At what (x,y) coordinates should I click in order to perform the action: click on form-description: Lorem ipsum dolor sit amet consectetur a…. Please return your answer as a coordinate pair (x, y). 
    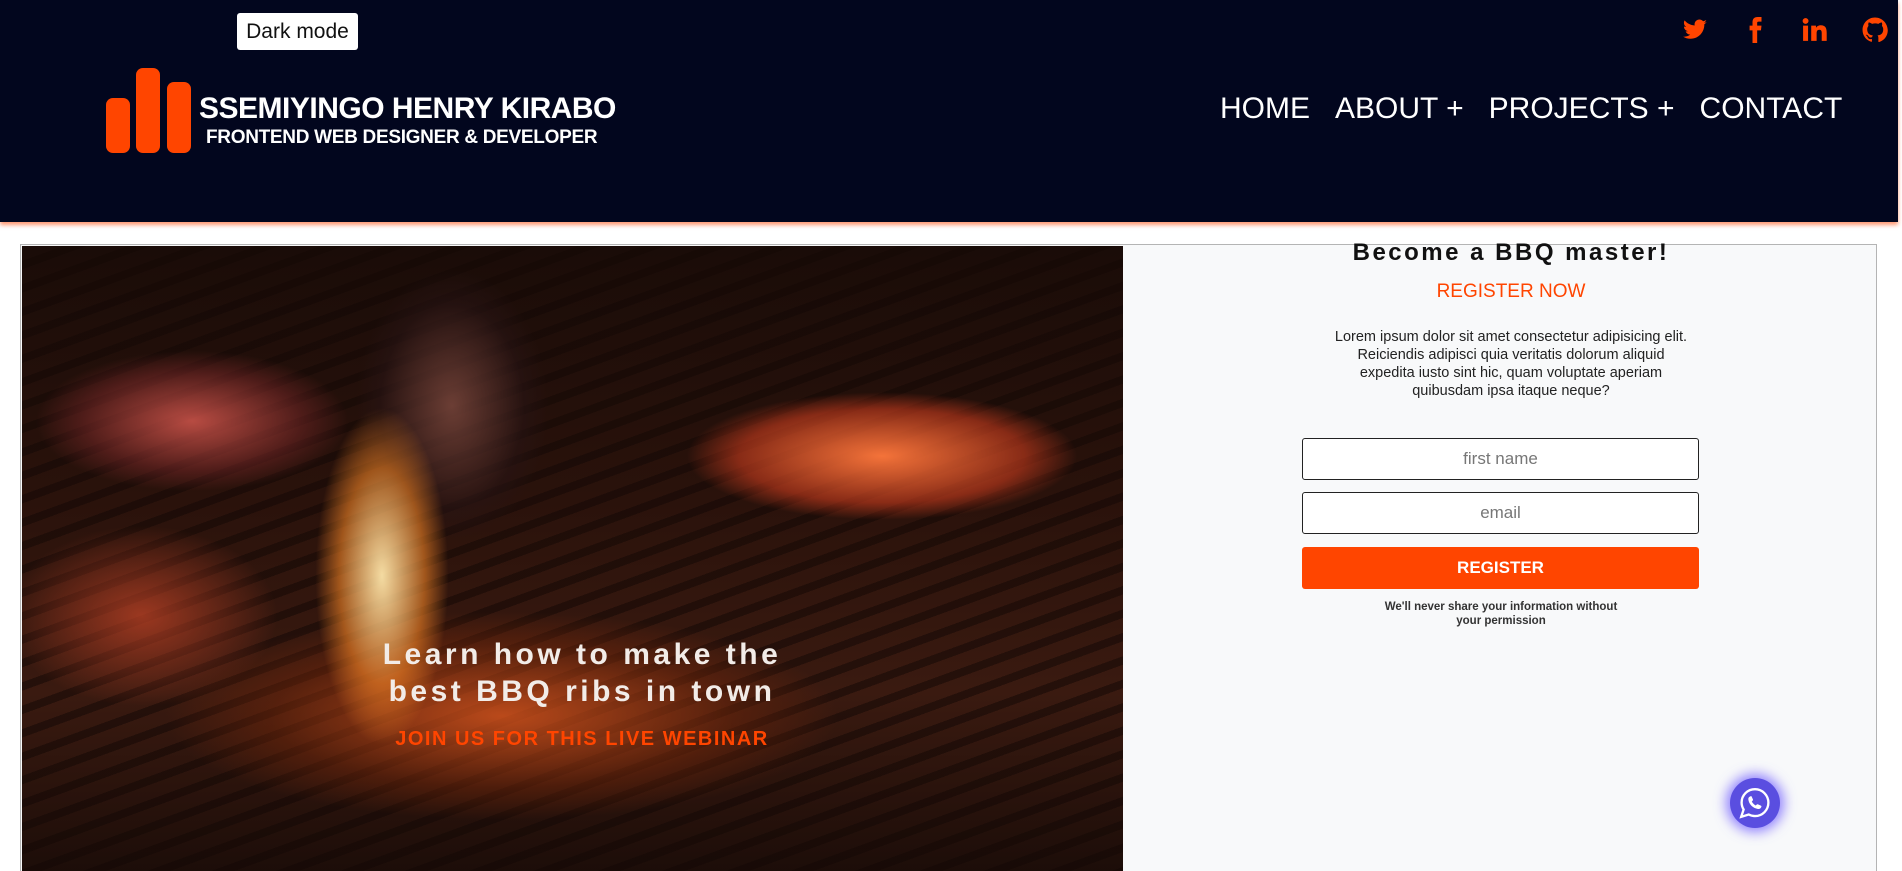
    Looking at the image, I should click on (1511, 364).